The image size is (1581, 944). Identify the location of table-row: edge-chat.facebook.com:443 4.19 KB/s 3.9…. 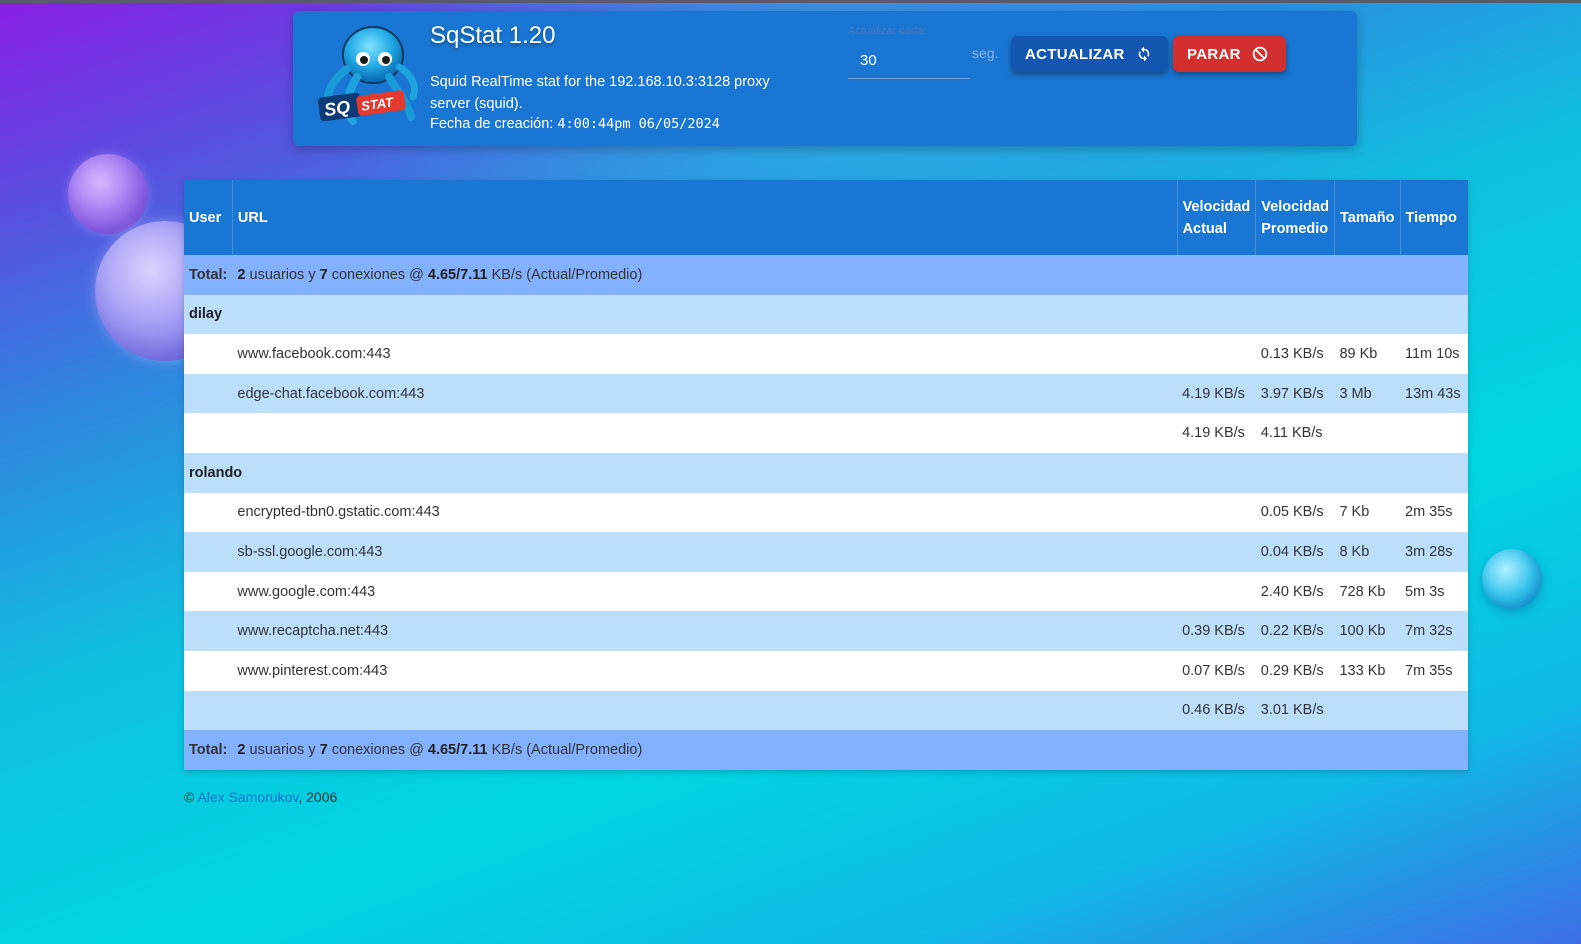
(826, 393).